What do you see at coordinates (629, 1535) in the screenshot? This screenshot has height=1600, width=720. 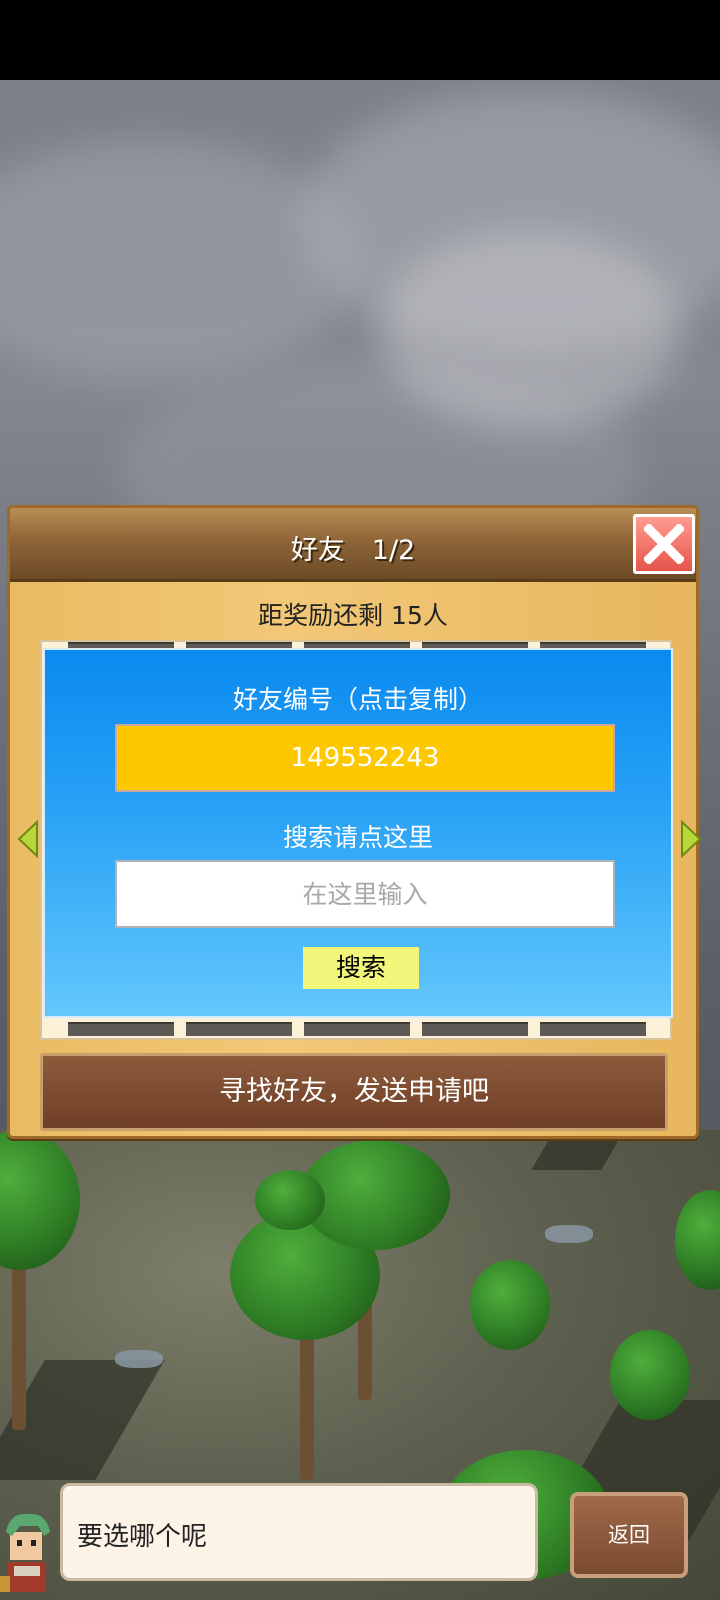 I see `back-button: 返回` at bounding box center [629, 1535].